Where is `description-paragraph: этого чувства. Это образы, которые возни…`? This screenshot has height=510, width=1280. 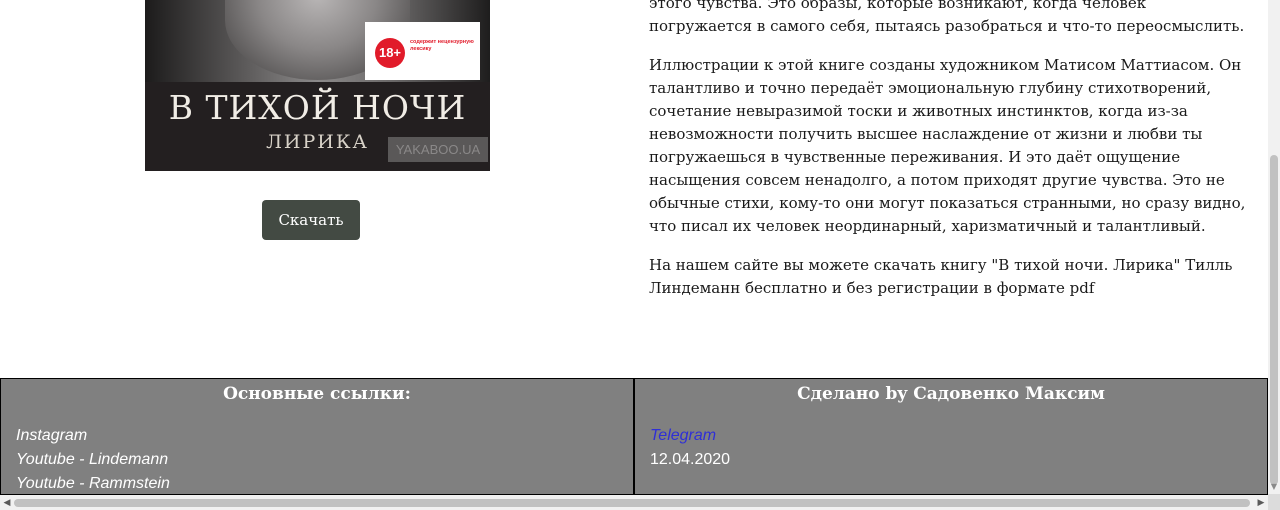
description-paragraph: этого чувства. Это образы, которые возни… is located at coordinates (947, 17).